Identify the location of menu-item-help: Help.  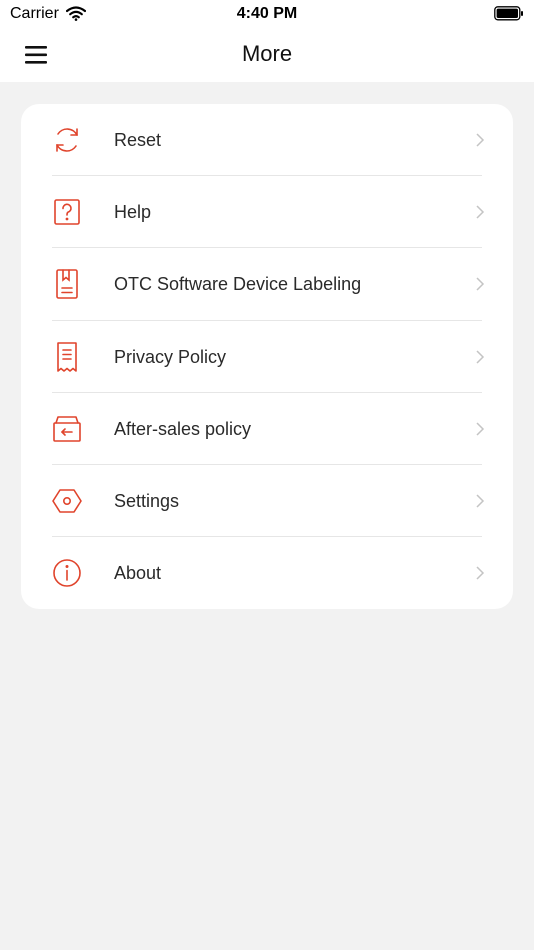
(267, 212).